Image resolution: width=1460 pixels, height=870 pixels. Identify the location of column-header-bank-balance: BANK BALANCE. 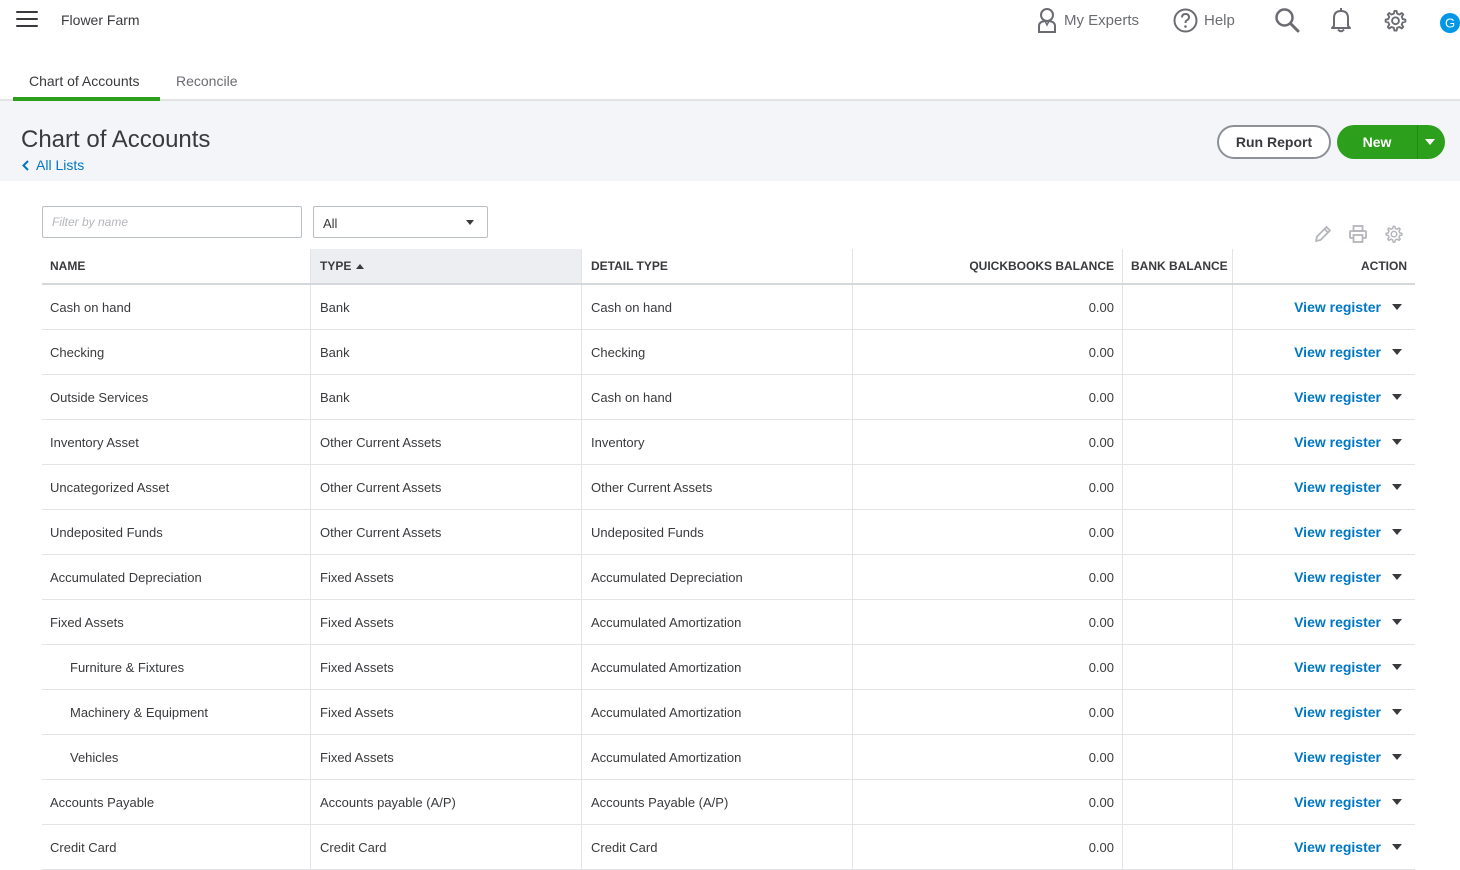
(1178, 266).